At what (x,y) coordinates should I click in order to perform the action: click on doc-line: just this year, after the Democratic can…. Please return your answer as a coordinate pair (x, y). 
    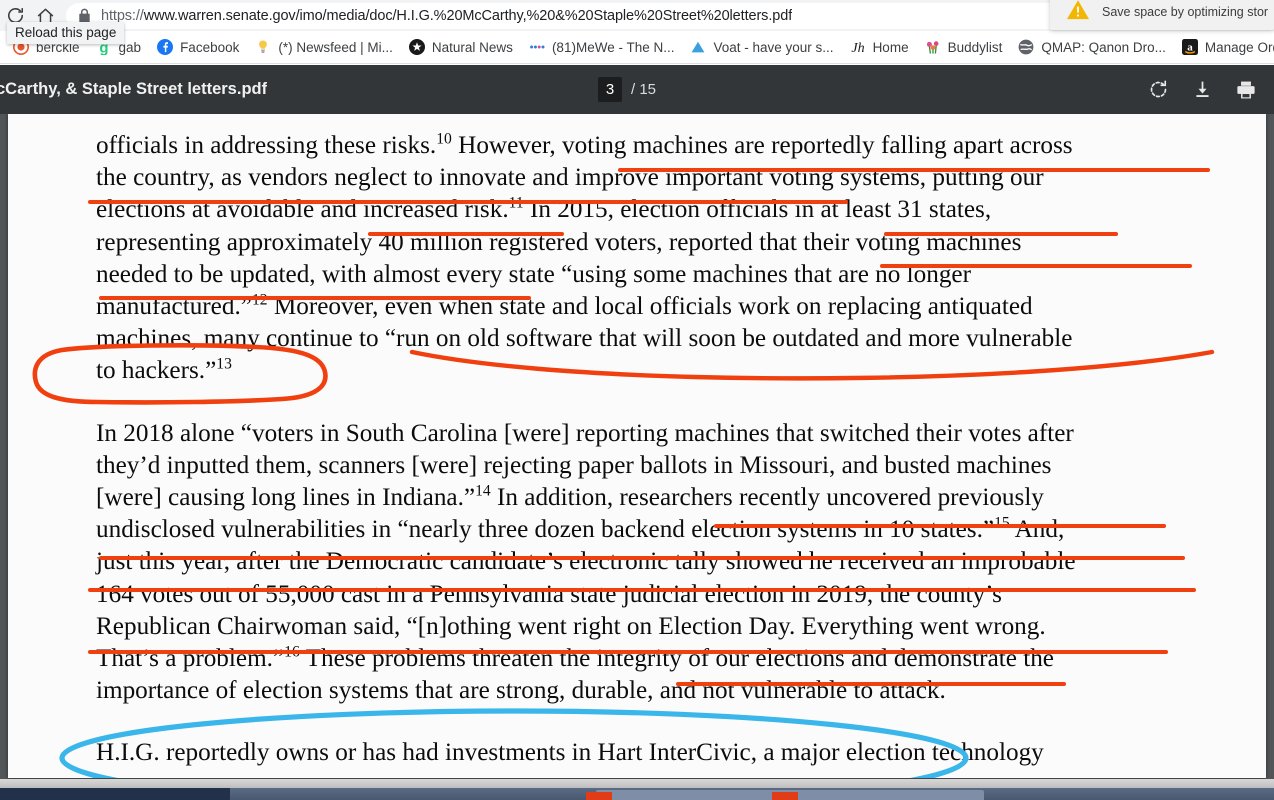
    Looking at the image, I should click on (586, 562).